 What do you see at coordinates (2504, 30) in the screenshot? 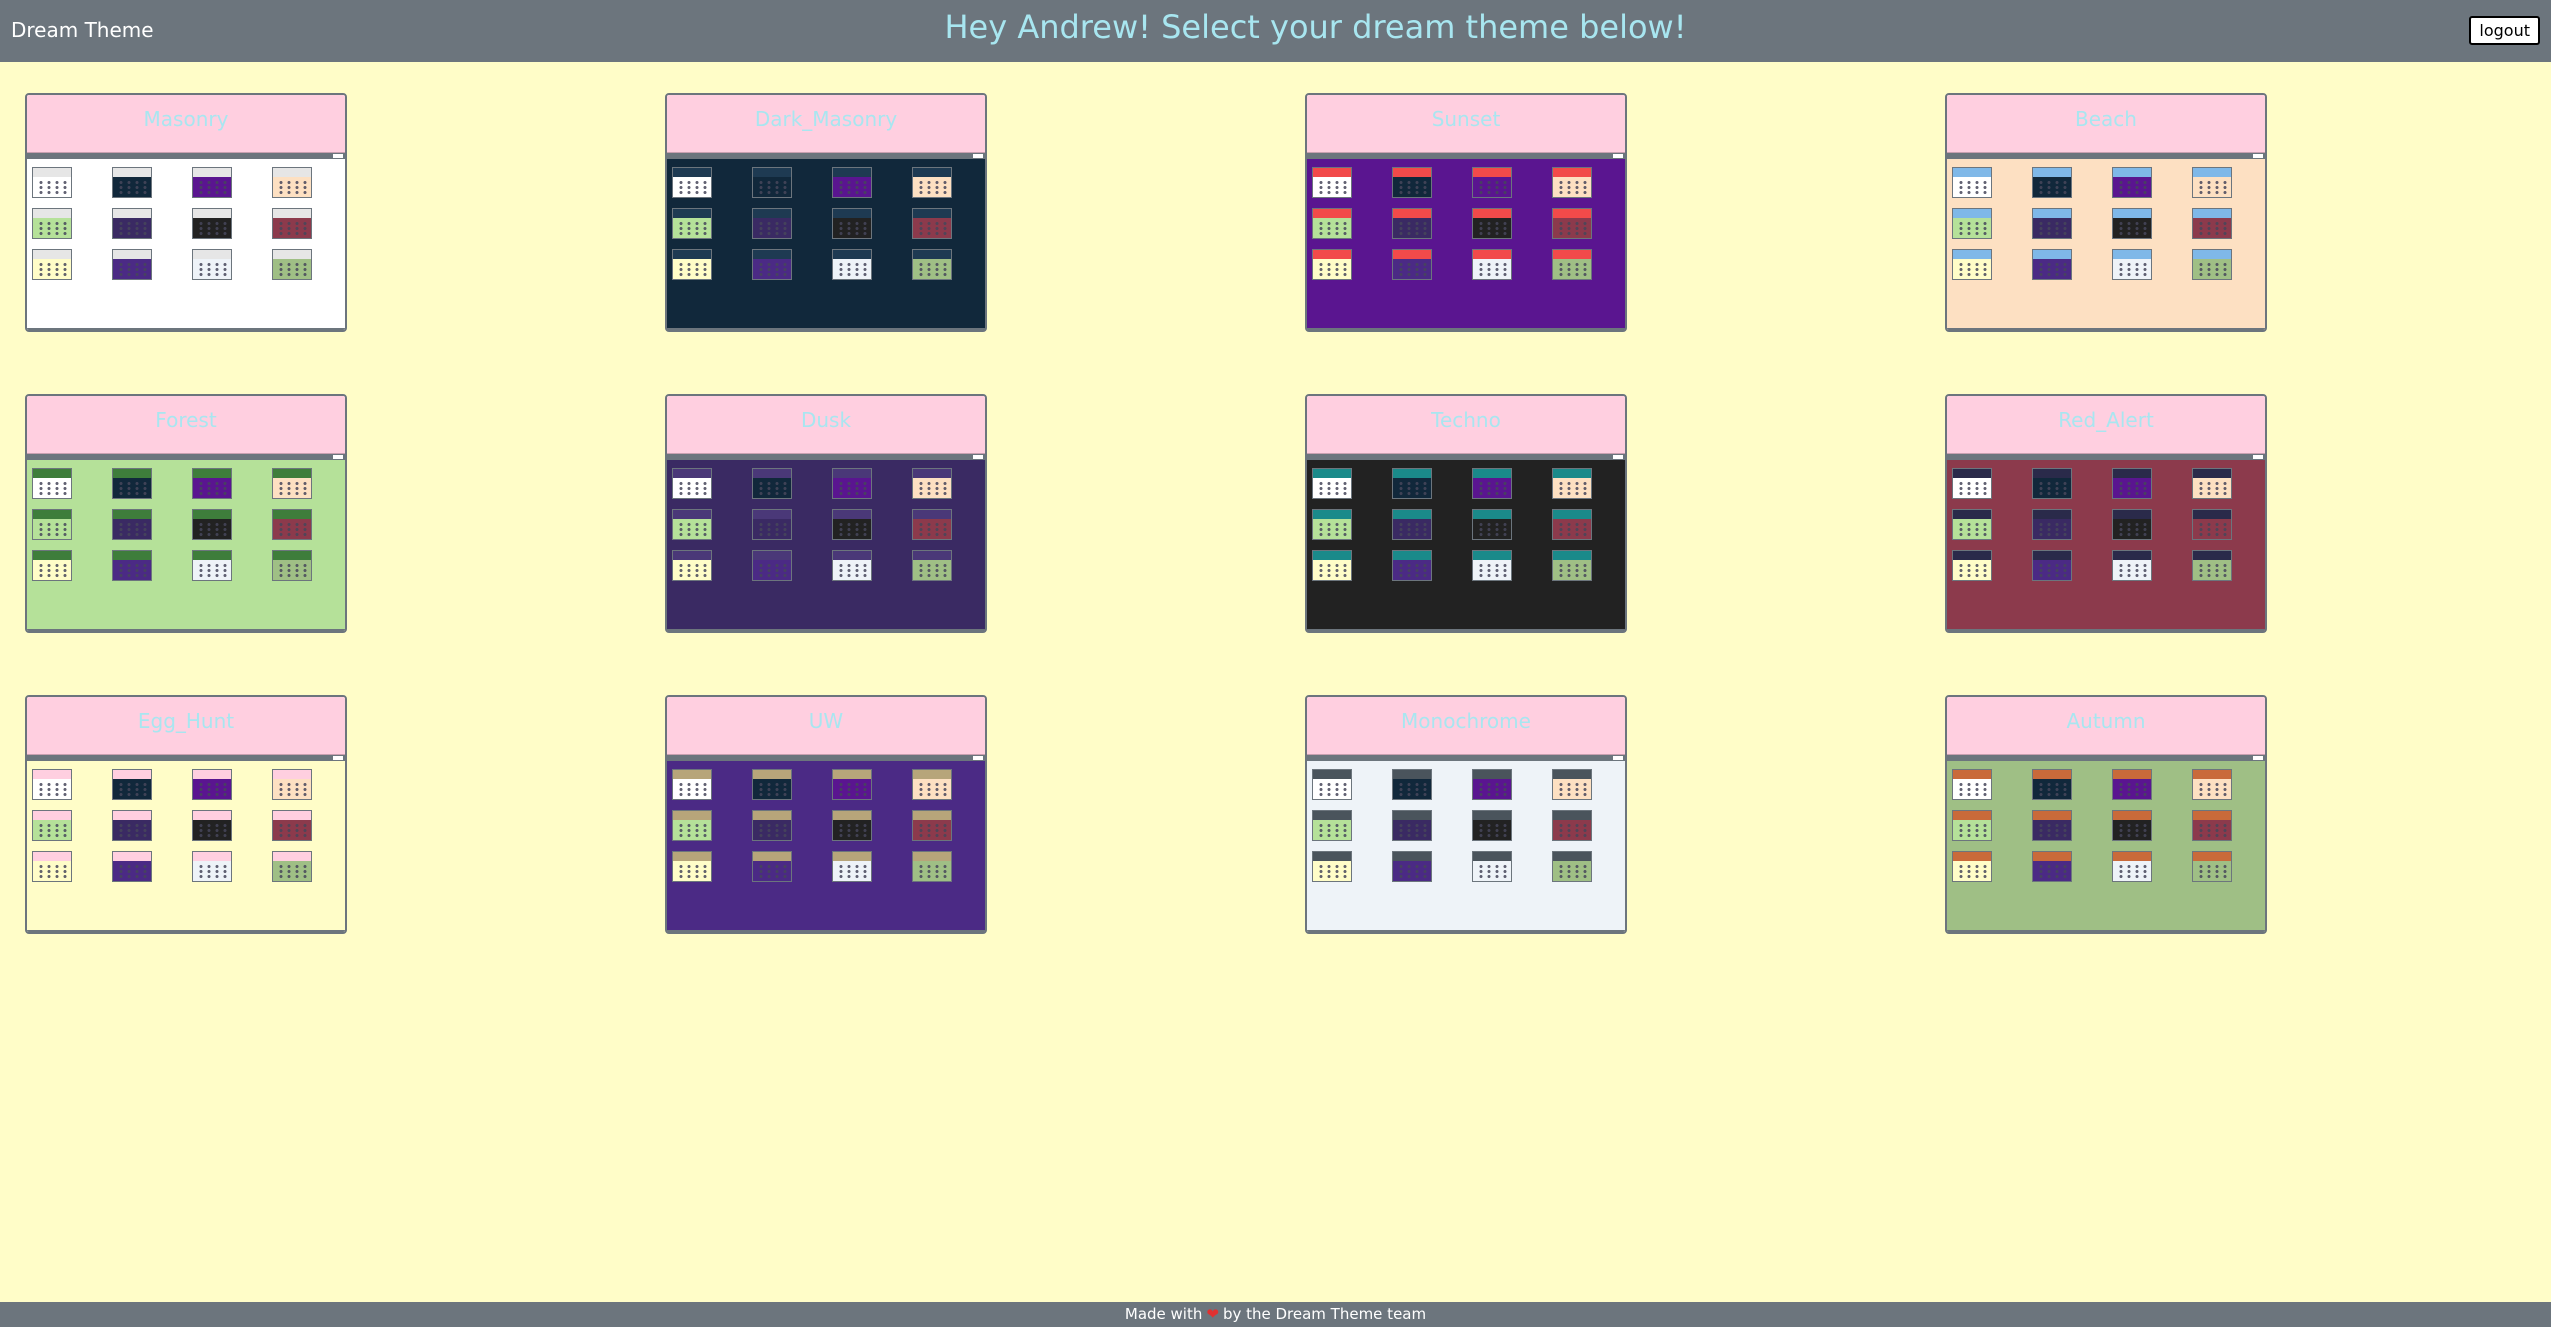
I see `logout-button: logout` at bounding box center [2504, 30].